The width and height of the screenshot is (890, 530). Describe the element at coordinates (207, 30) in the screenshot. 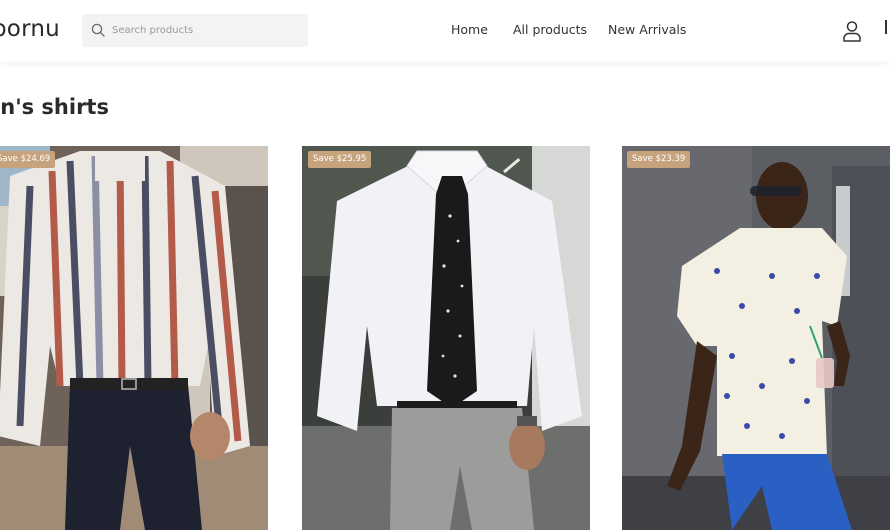

I see `search-input` at that location.